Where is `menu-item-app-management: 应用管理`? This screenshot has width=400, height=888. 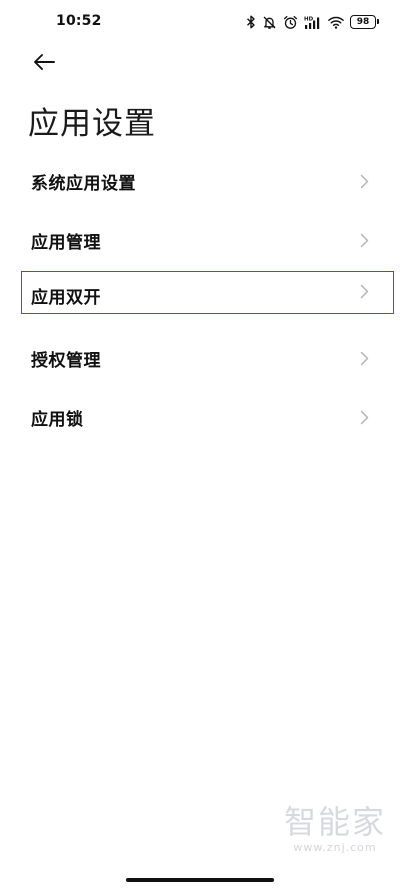 menu-item-app-management: 应用管理 is located at coordinates (200, 240).